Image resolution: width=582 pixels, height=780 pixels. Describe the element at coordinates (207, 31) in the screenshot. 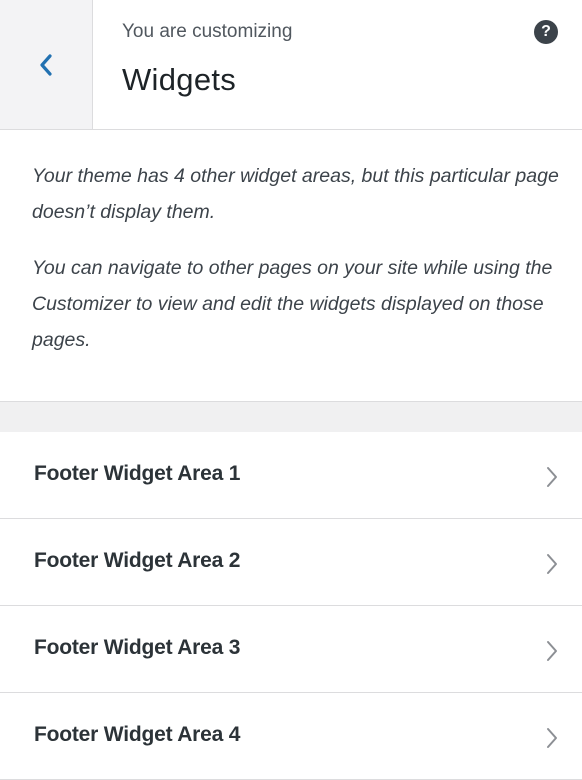

I see `header-subtitle: You are customizing` at that location.